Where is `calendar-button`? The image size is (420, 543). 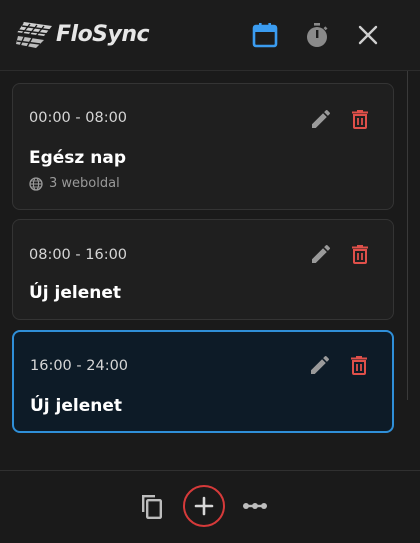 calendar-button is located at coordinates (265, 35).